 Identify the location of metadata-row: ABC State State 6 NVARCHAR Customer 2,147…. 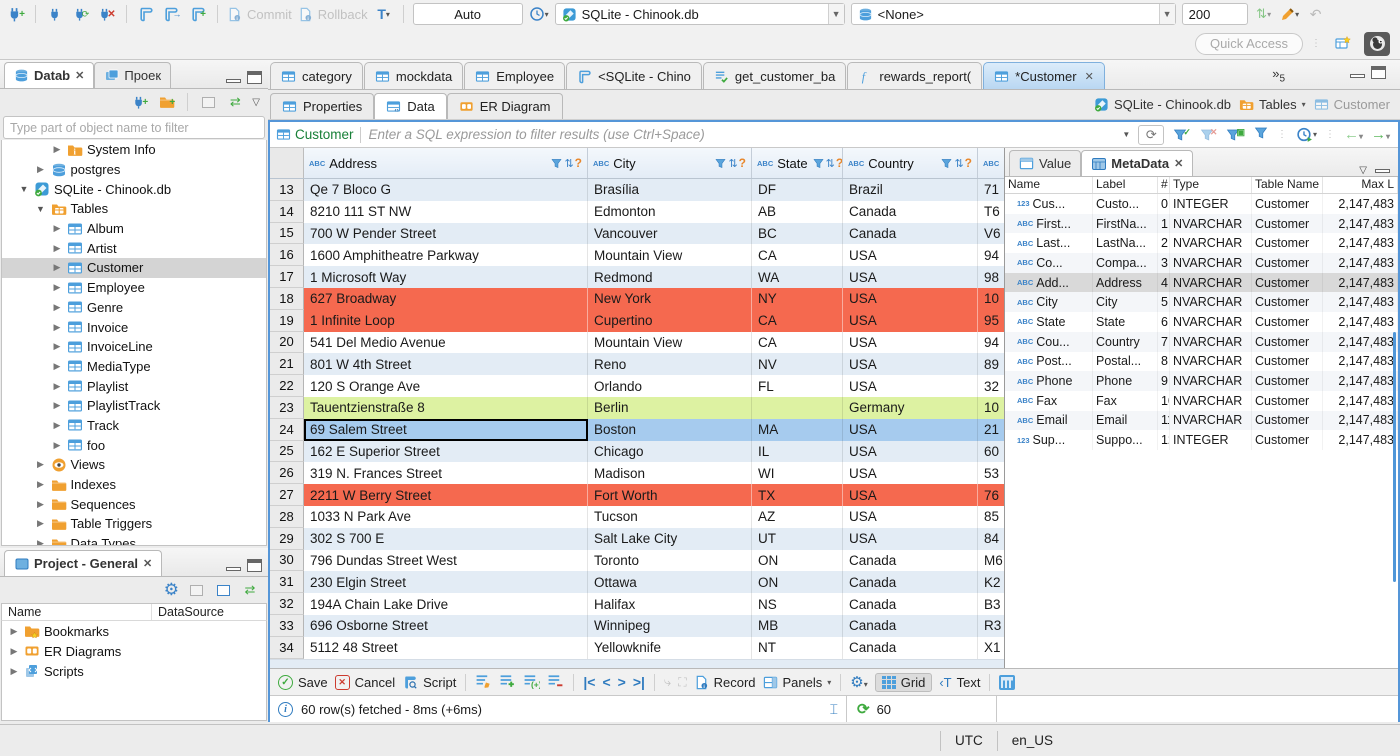
(1201, 322).